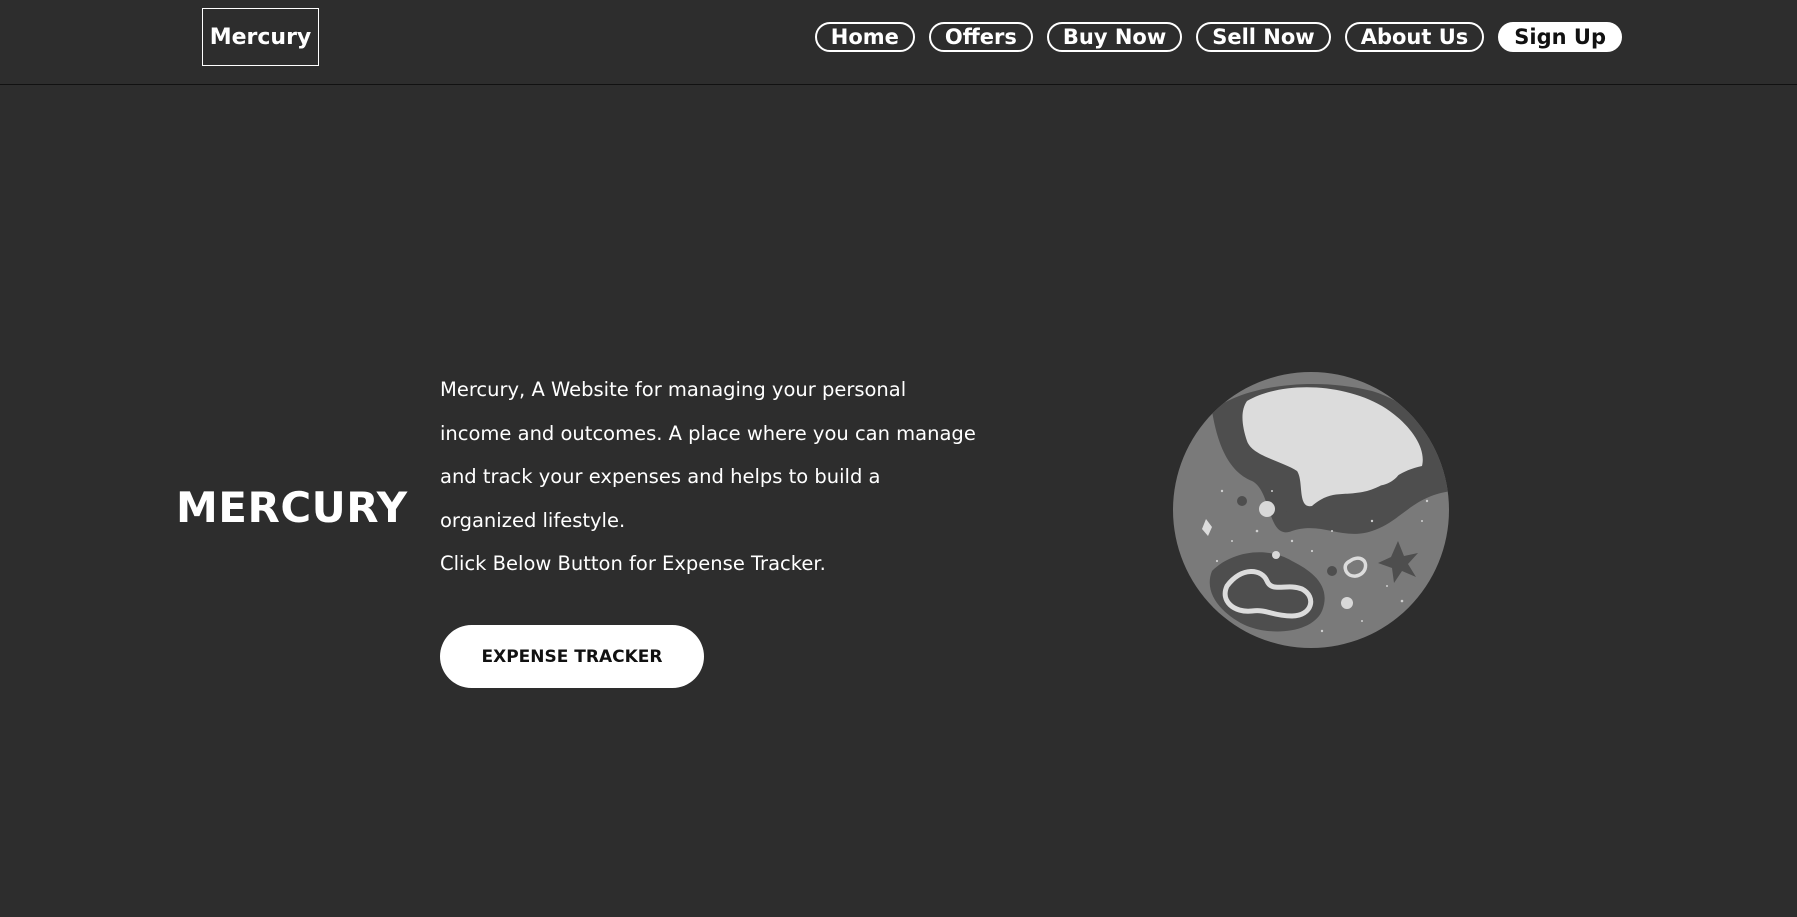  I want to click on nav-buy-now-button: Buy Now, so click(1114, 37).